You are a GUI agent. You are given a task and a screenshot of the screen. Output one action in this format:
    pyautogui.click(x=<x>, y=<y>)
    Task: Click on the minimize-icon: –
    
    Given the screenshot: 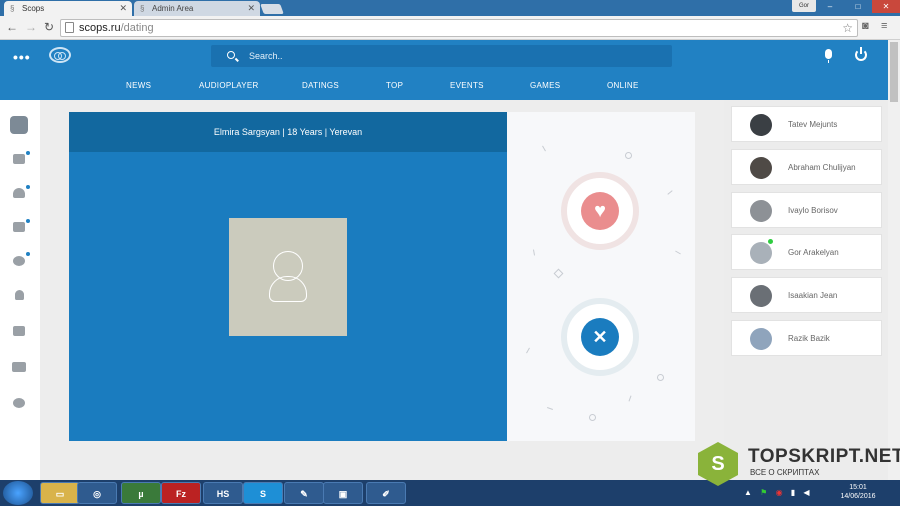 What is the action you would take?
    pyautogui.click(x=830, y=6)
    